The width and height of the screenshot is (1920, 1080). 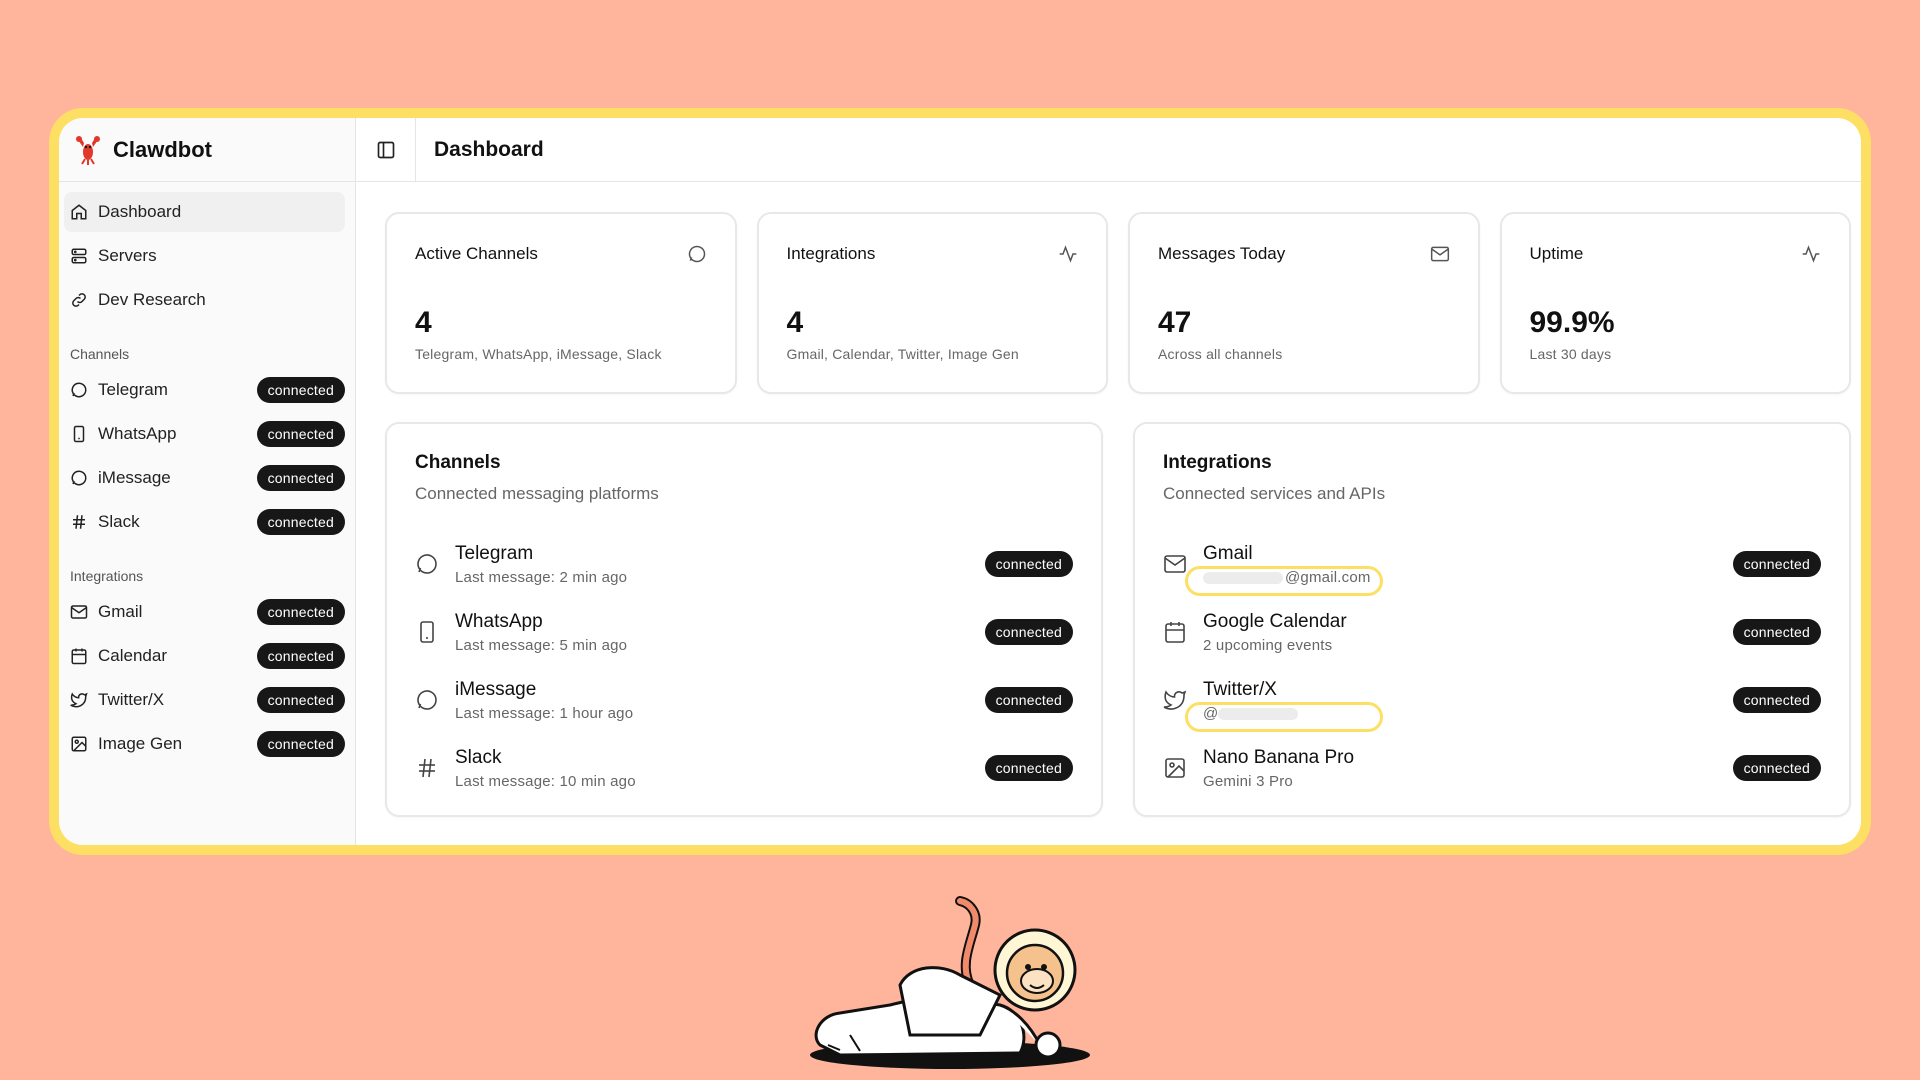 I want to click on email-domain: @gmail.com, so click(x=1328, y=577).